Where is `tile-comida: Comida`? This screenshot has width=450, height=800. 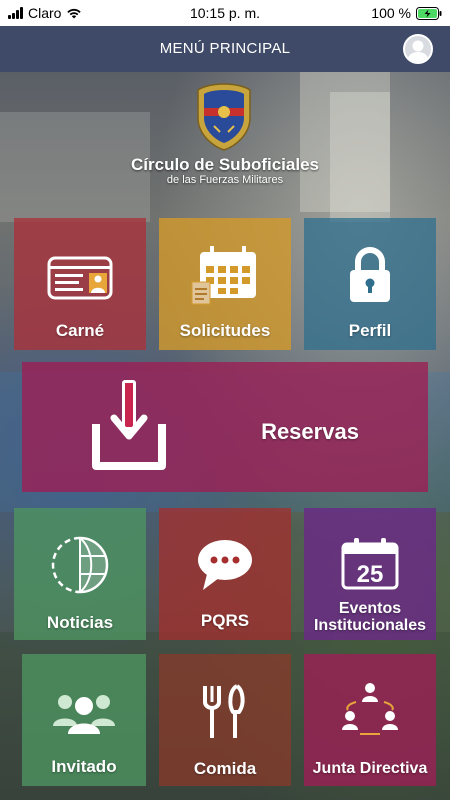
tile-comida: Comida is located at coordinates (225, 720).